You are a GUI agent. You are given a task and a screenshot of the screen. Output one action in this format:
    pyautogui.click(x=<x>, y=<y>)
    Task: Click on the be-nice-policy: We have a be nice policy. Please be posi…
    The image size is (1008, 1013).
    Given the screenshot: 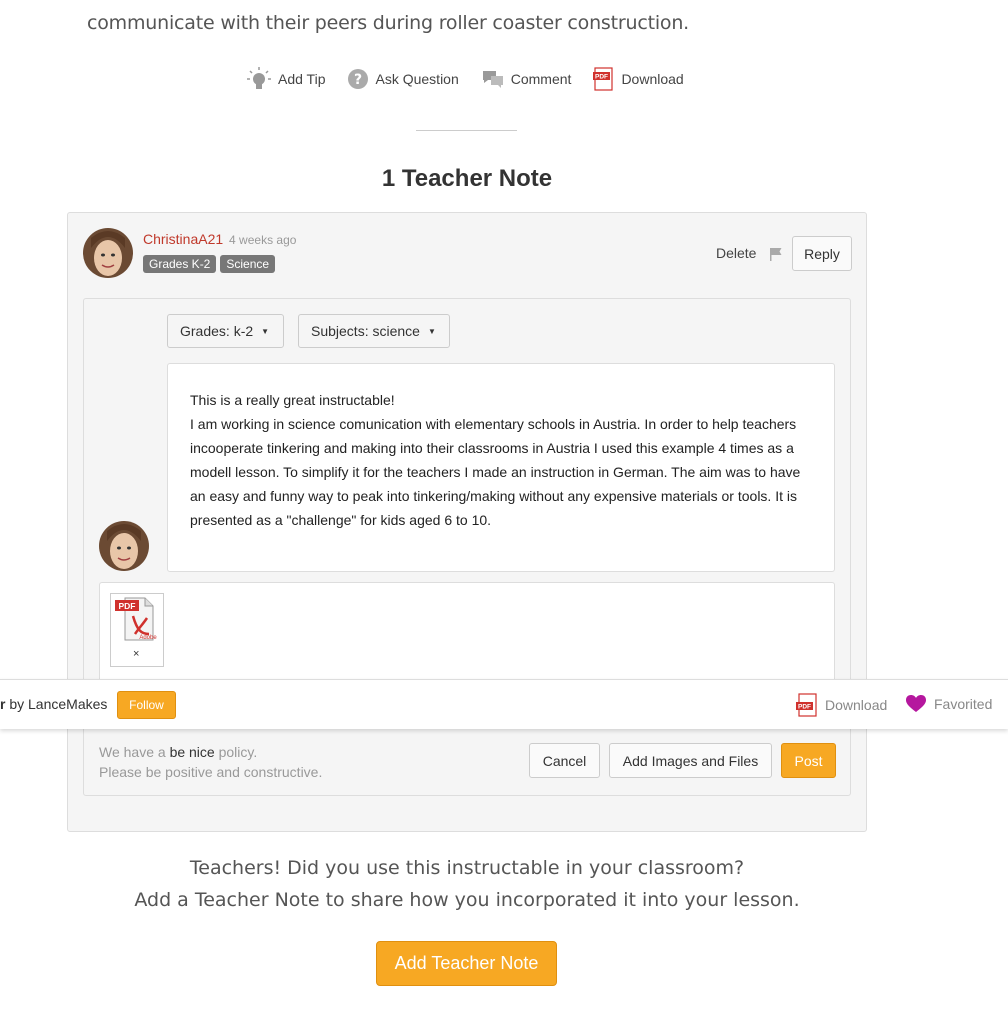 What is the action you would take?
    pyautogui.click(x=210, y=762)
    